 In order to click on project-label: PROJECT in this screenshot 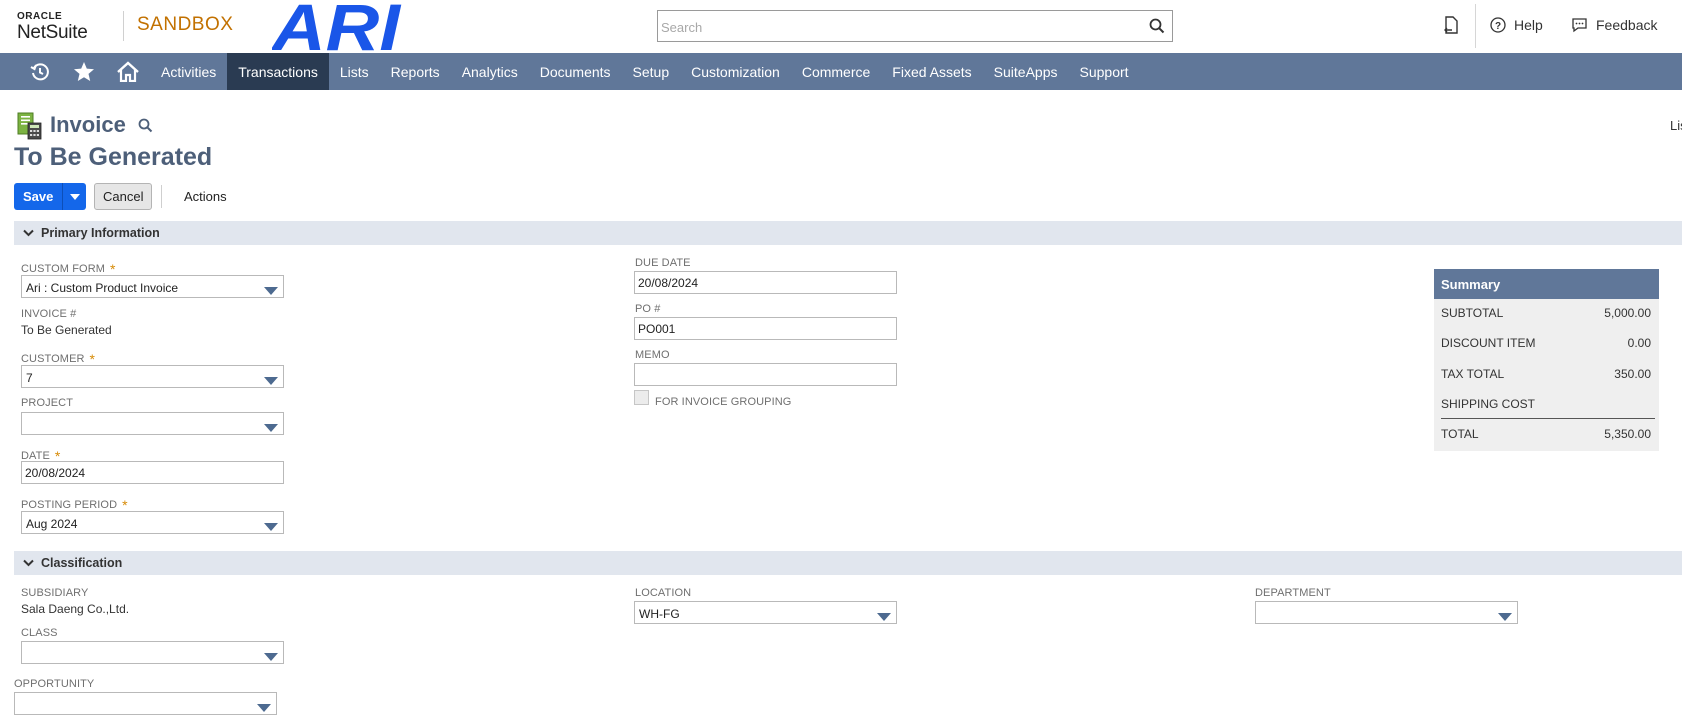, I will do `click(47, 403)`.